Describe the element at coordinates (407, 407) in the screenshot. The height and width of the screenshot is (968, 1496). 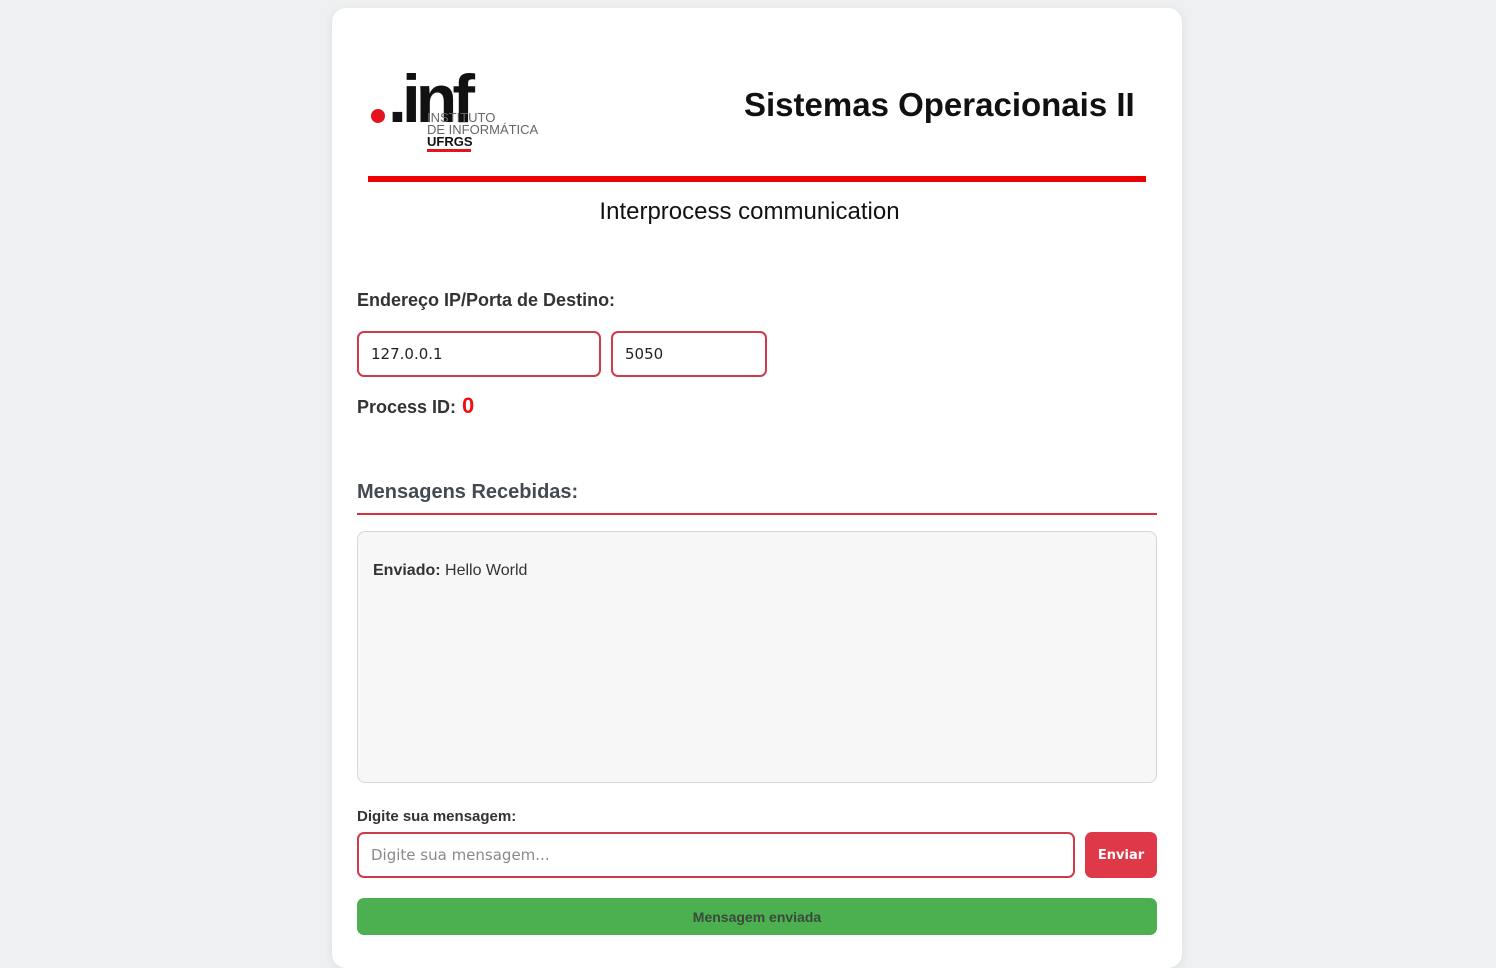
I see `process-id-label: Process ID:` at that location.